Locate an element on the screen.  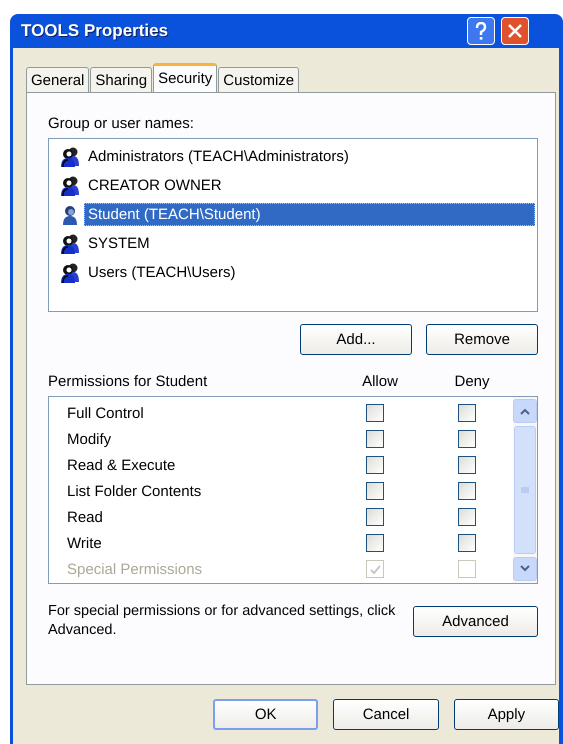
permission-name: Write is located at coordinates (84, 543).